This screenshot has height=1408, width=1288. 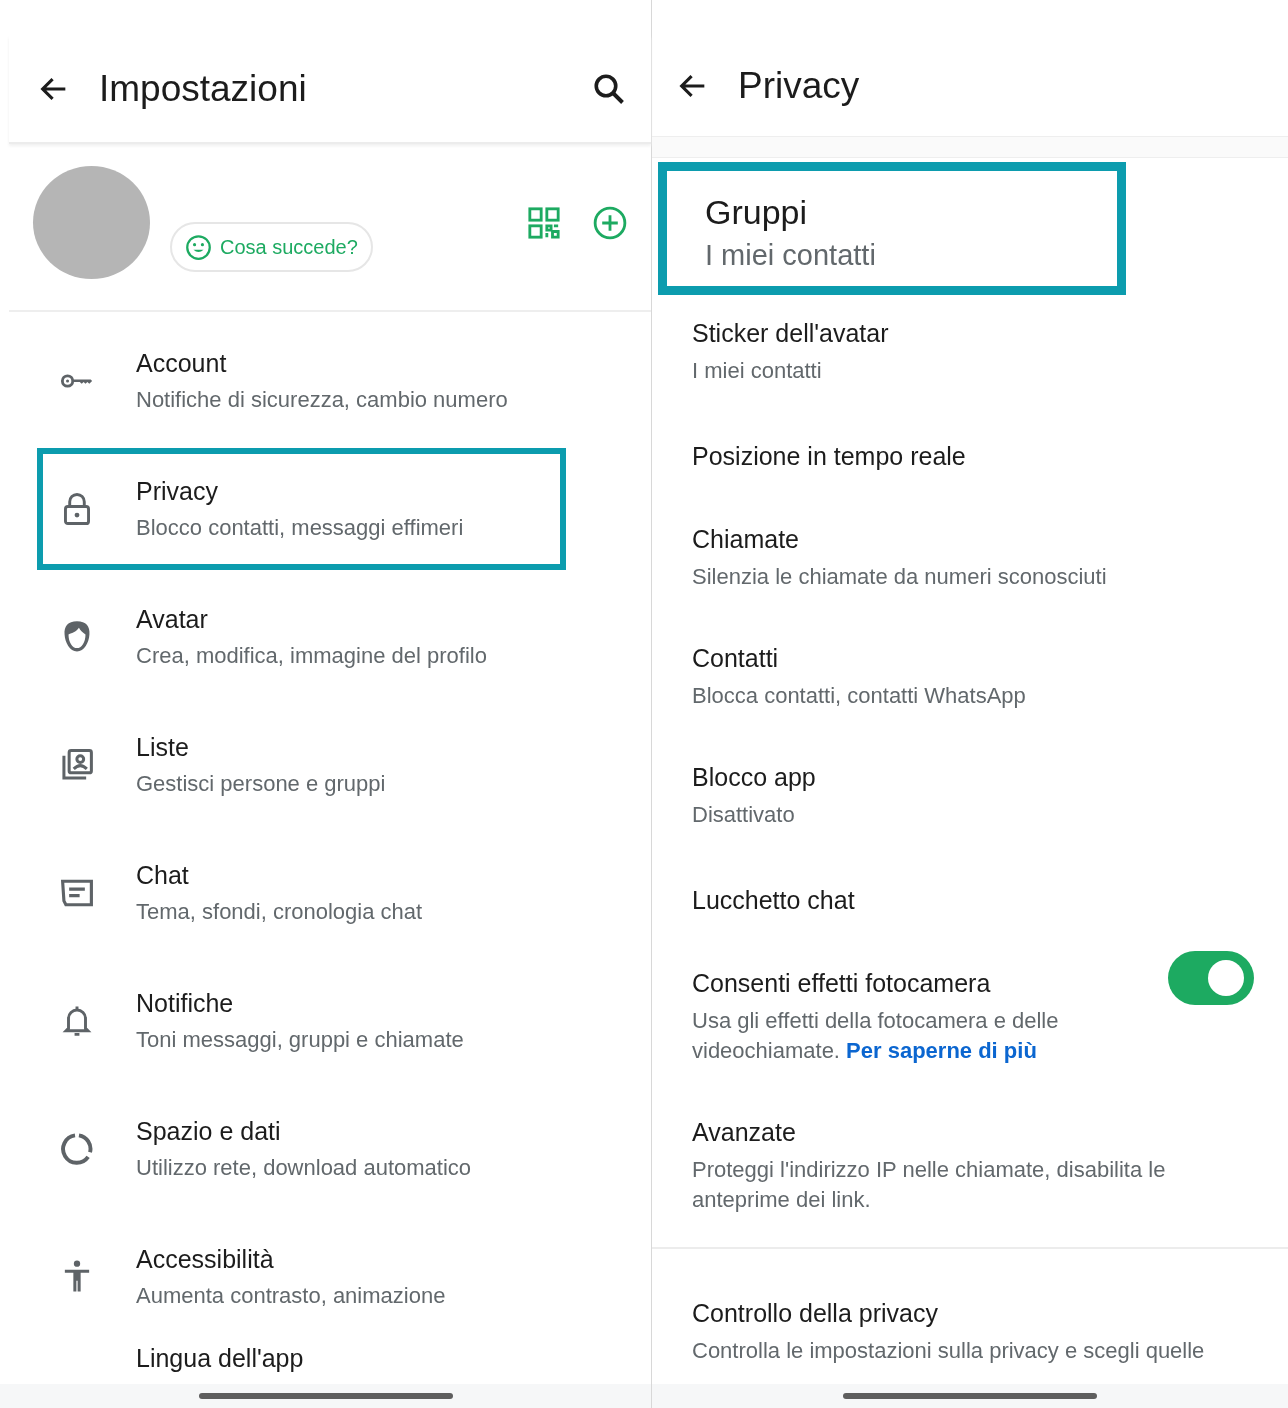 I want to click on item-subtitle: Proteggi l'indirizzo IP nelle chiamate, disabilita le anteprime dei link., so click(x=929, y=1185).